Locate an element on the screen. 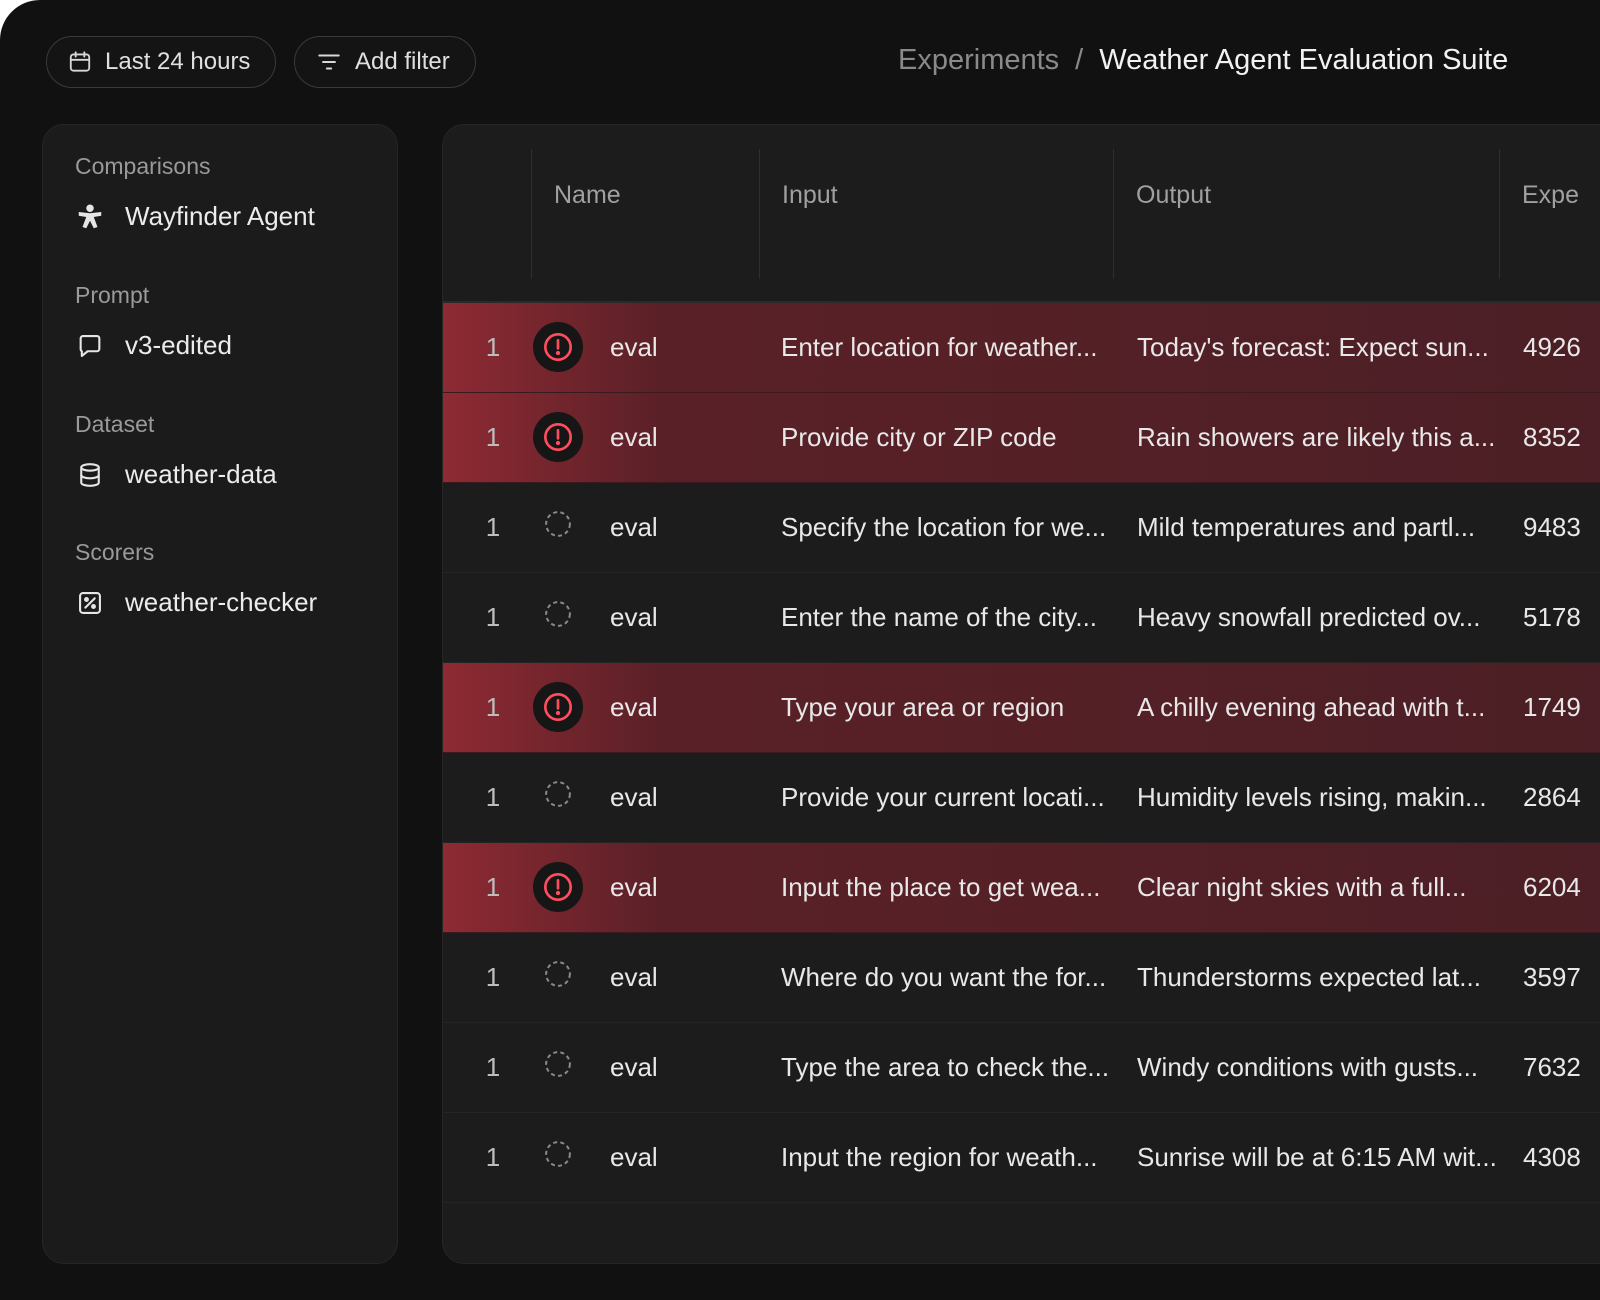  table-header: Name Input Output Expe is located at coordinates (1021, 215).